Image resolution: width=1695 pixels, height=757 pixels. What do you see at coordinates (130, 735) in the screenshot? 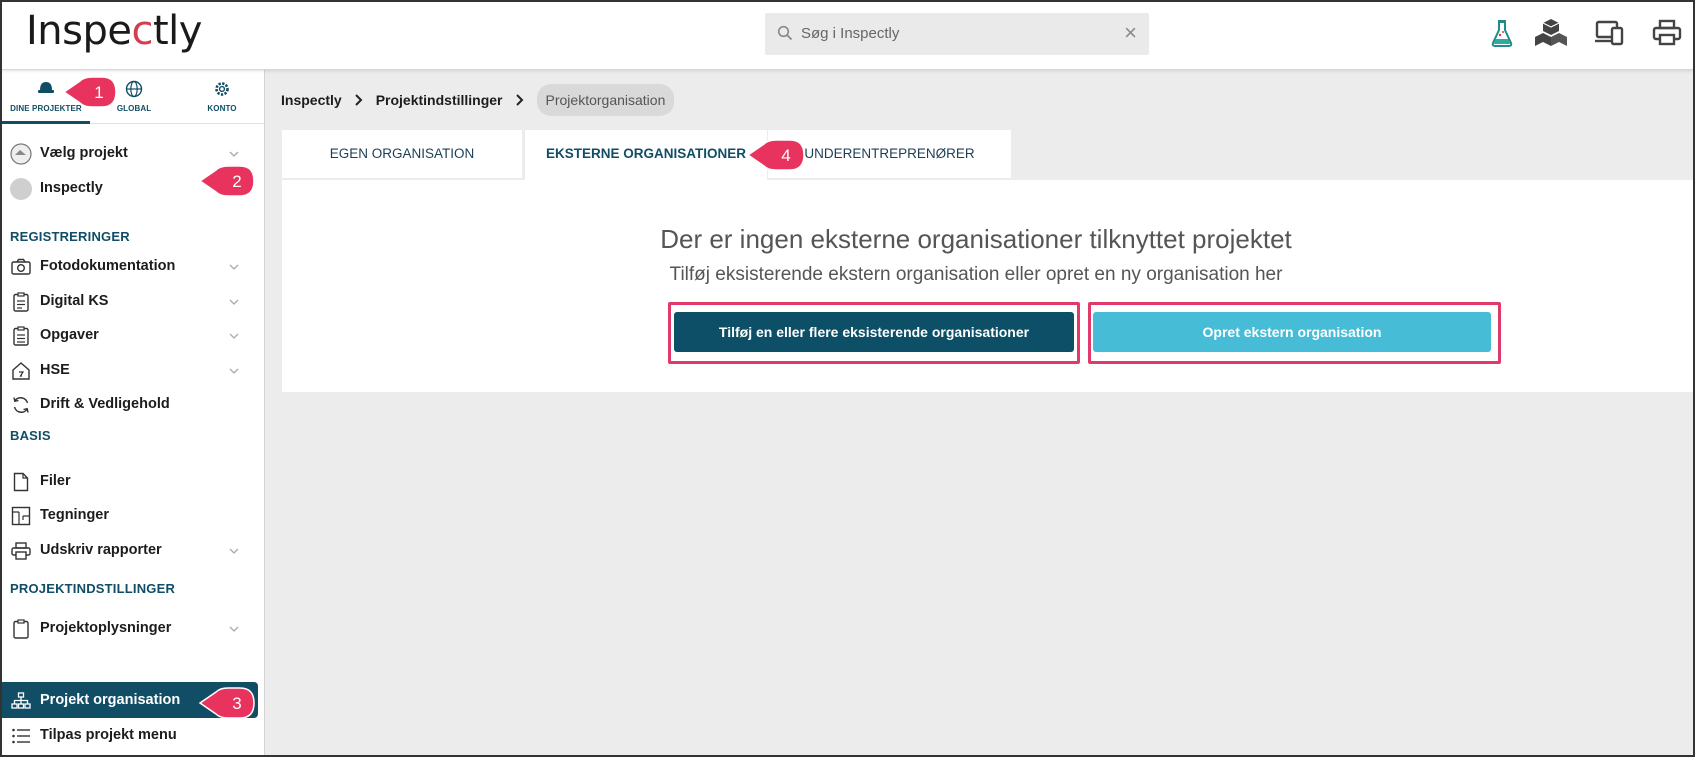
I see `sidebar-item-tilpas-projekt-menu: Tilpas projekt menu` at bounding box center [130, 735].